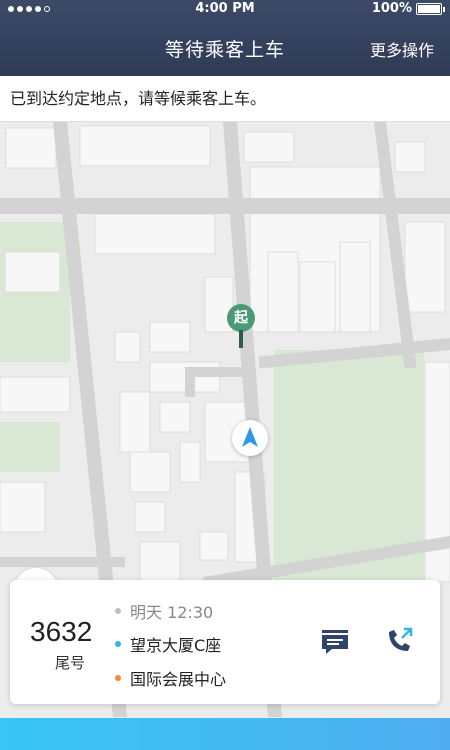 The width and height of the screenshot is (450, 750). I want to click on arrival-notice: 已到达约定地点，请等候乘客上车。, so click(225, 99).